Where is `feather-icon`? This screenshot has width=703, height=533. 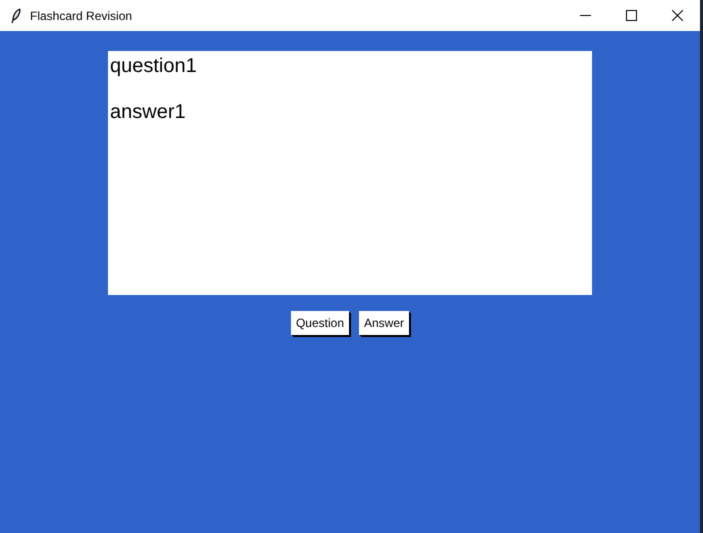
feather-icon is located at coordinates (16, 16).